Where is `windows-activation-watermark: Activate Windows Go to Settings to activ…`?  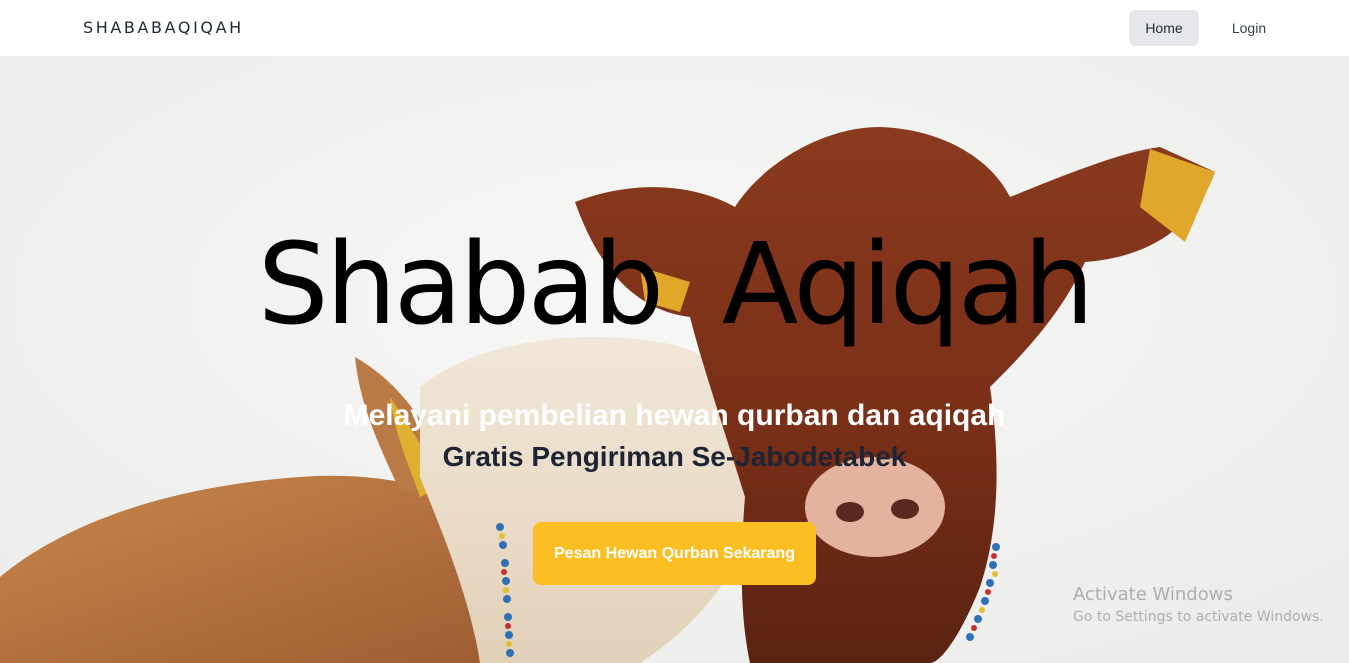
windows-activation-watermark: Activate Windows Go to Settings to activ… is located at coordinates (1198, 604).